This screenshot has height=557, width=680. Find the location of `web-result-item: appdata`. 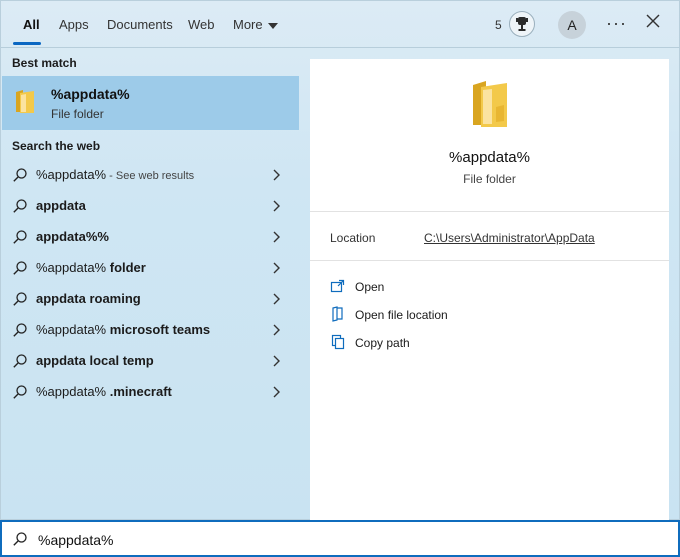

web-result-item: appdata is located at coordinates (150, 205).